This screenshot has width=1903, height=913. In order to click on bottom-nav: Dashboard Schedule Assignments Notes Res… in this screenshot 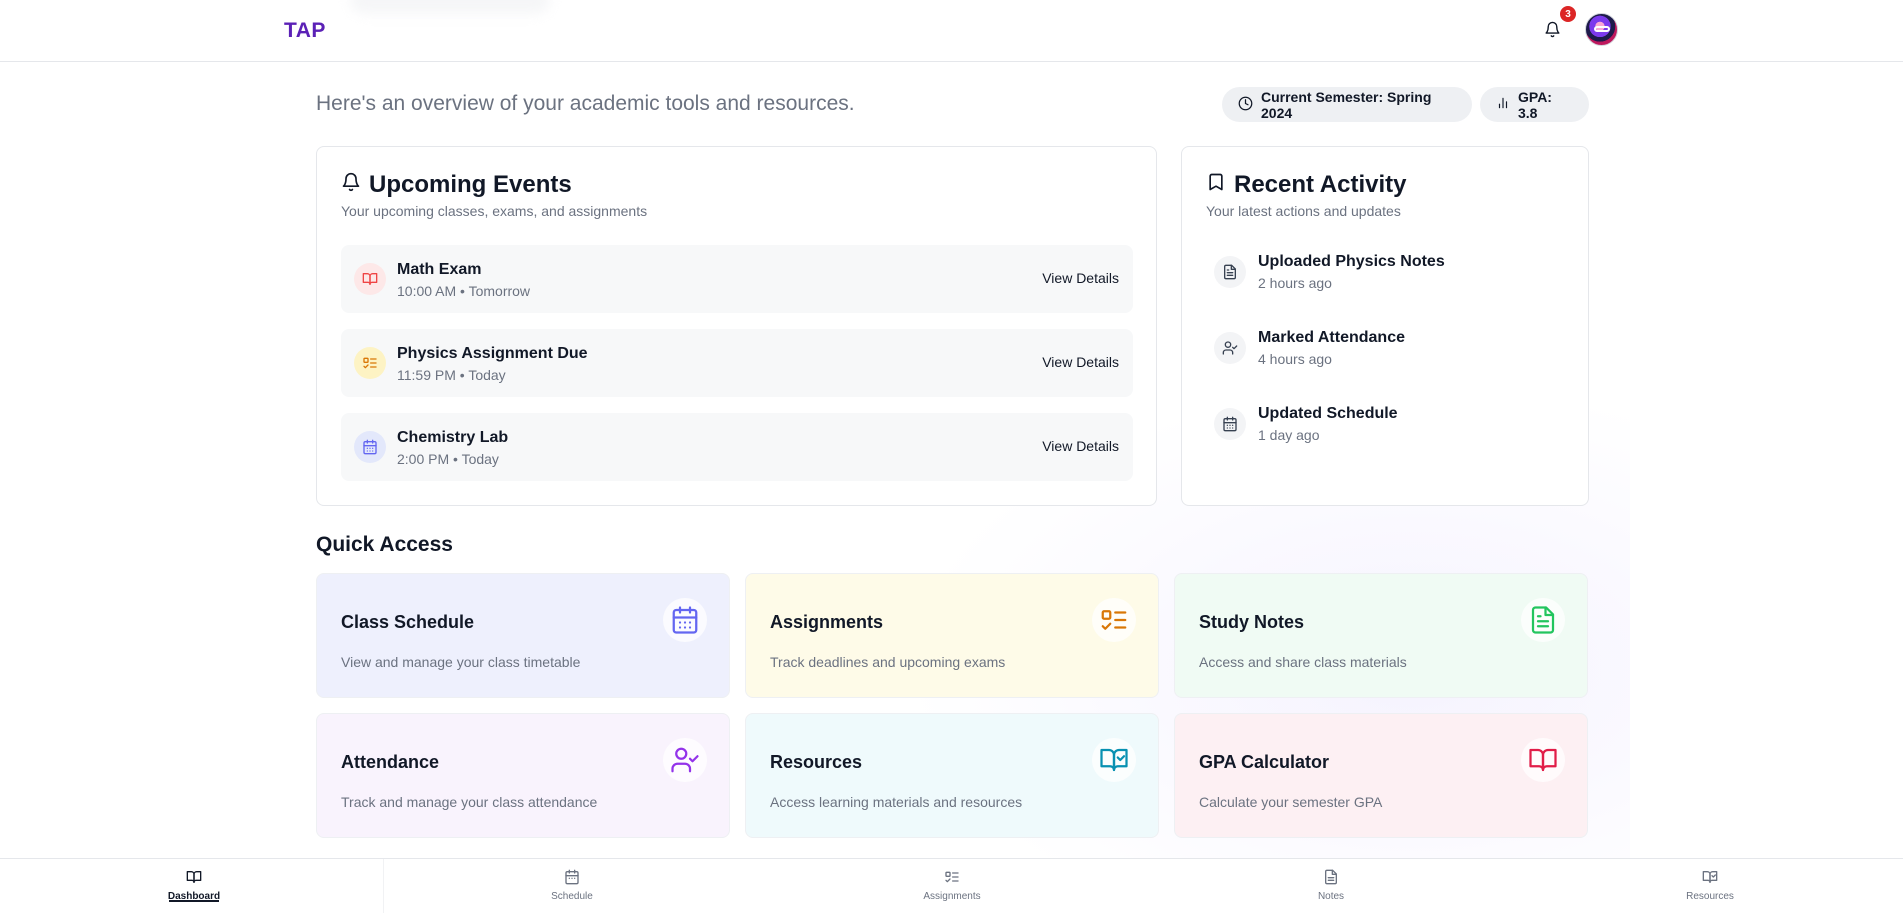, I will do `click(951, 885)`.